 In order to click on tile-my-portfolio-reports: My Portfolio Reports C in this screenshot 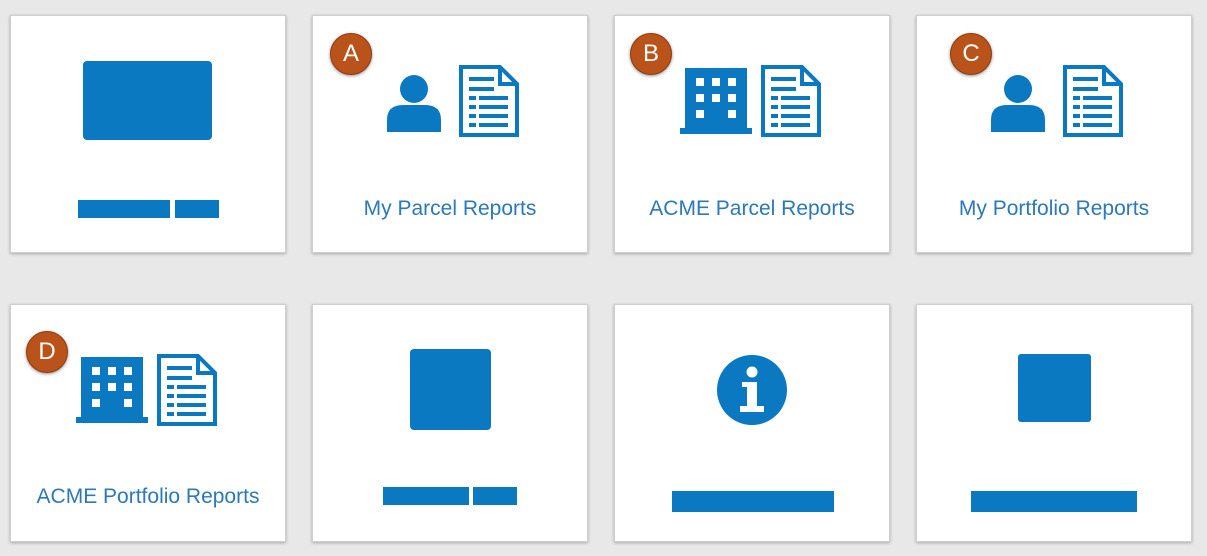, I will do `click(1054, 134)`.